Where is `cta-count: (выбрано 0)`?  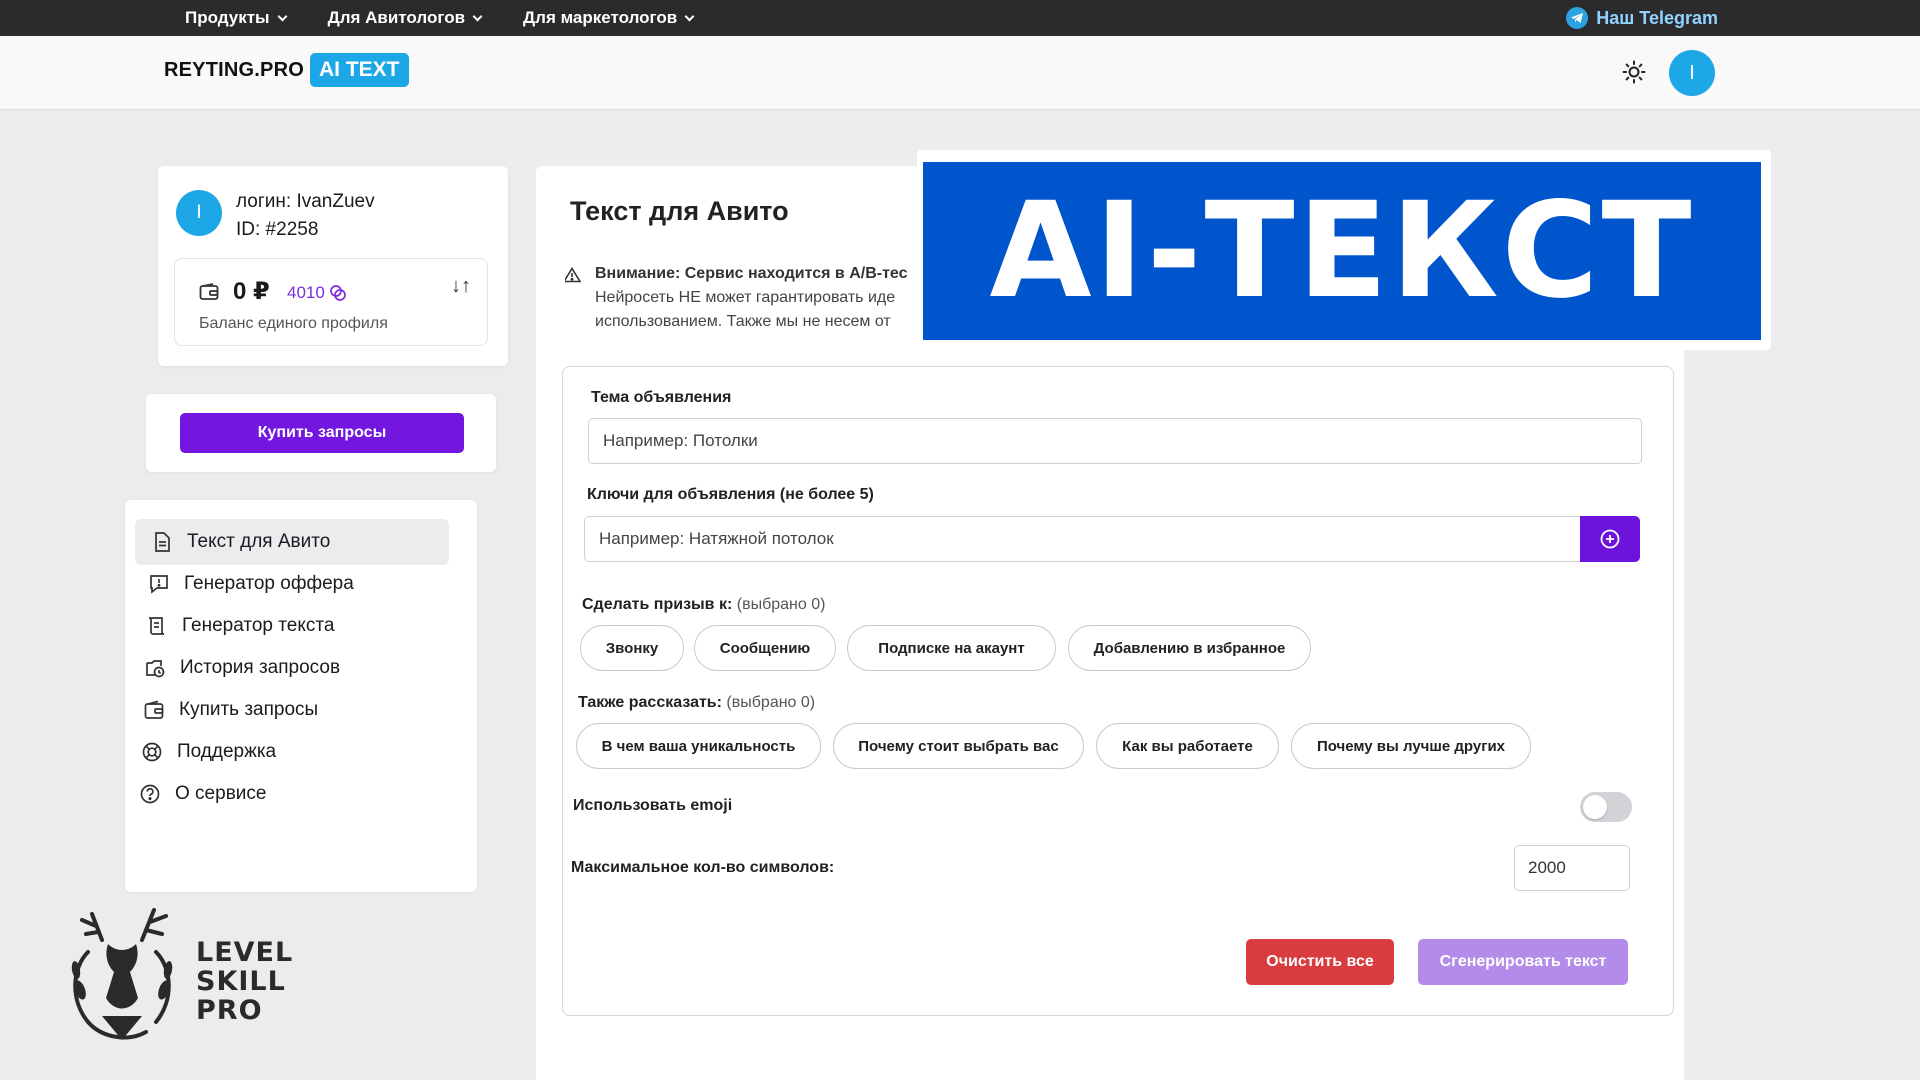 cta-count: (выбрано 0) is located at coordinates (781, 604).